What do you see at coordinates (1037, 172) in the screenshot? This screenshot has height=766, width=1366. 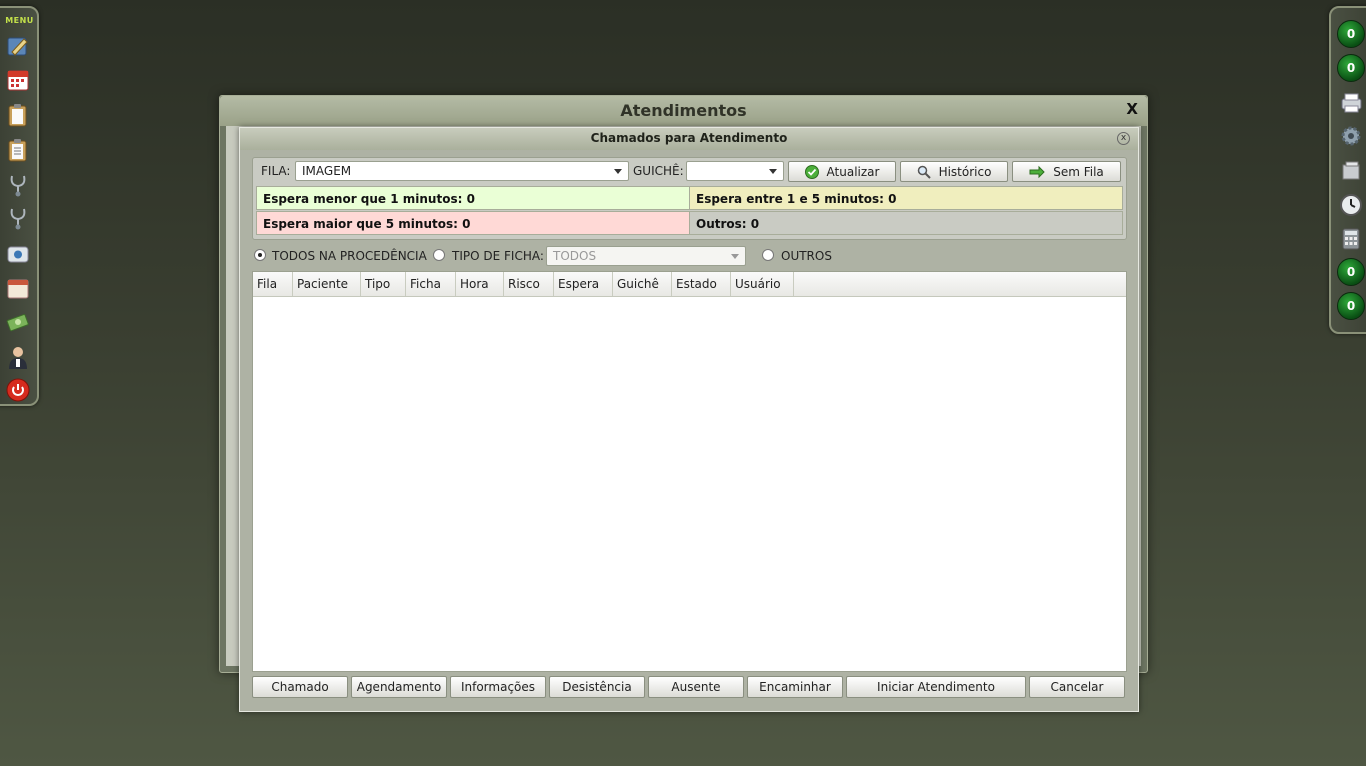 I see `arrow-right-icon` at bounding box center [1037, 172].